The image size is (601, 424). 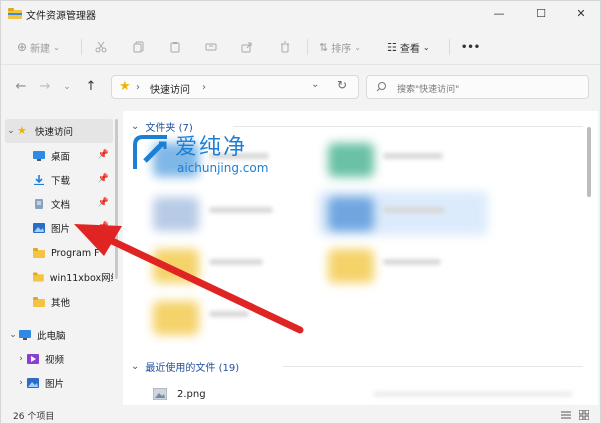 I want to click on sidebar-scrollbar, so click(x=116, y=199).